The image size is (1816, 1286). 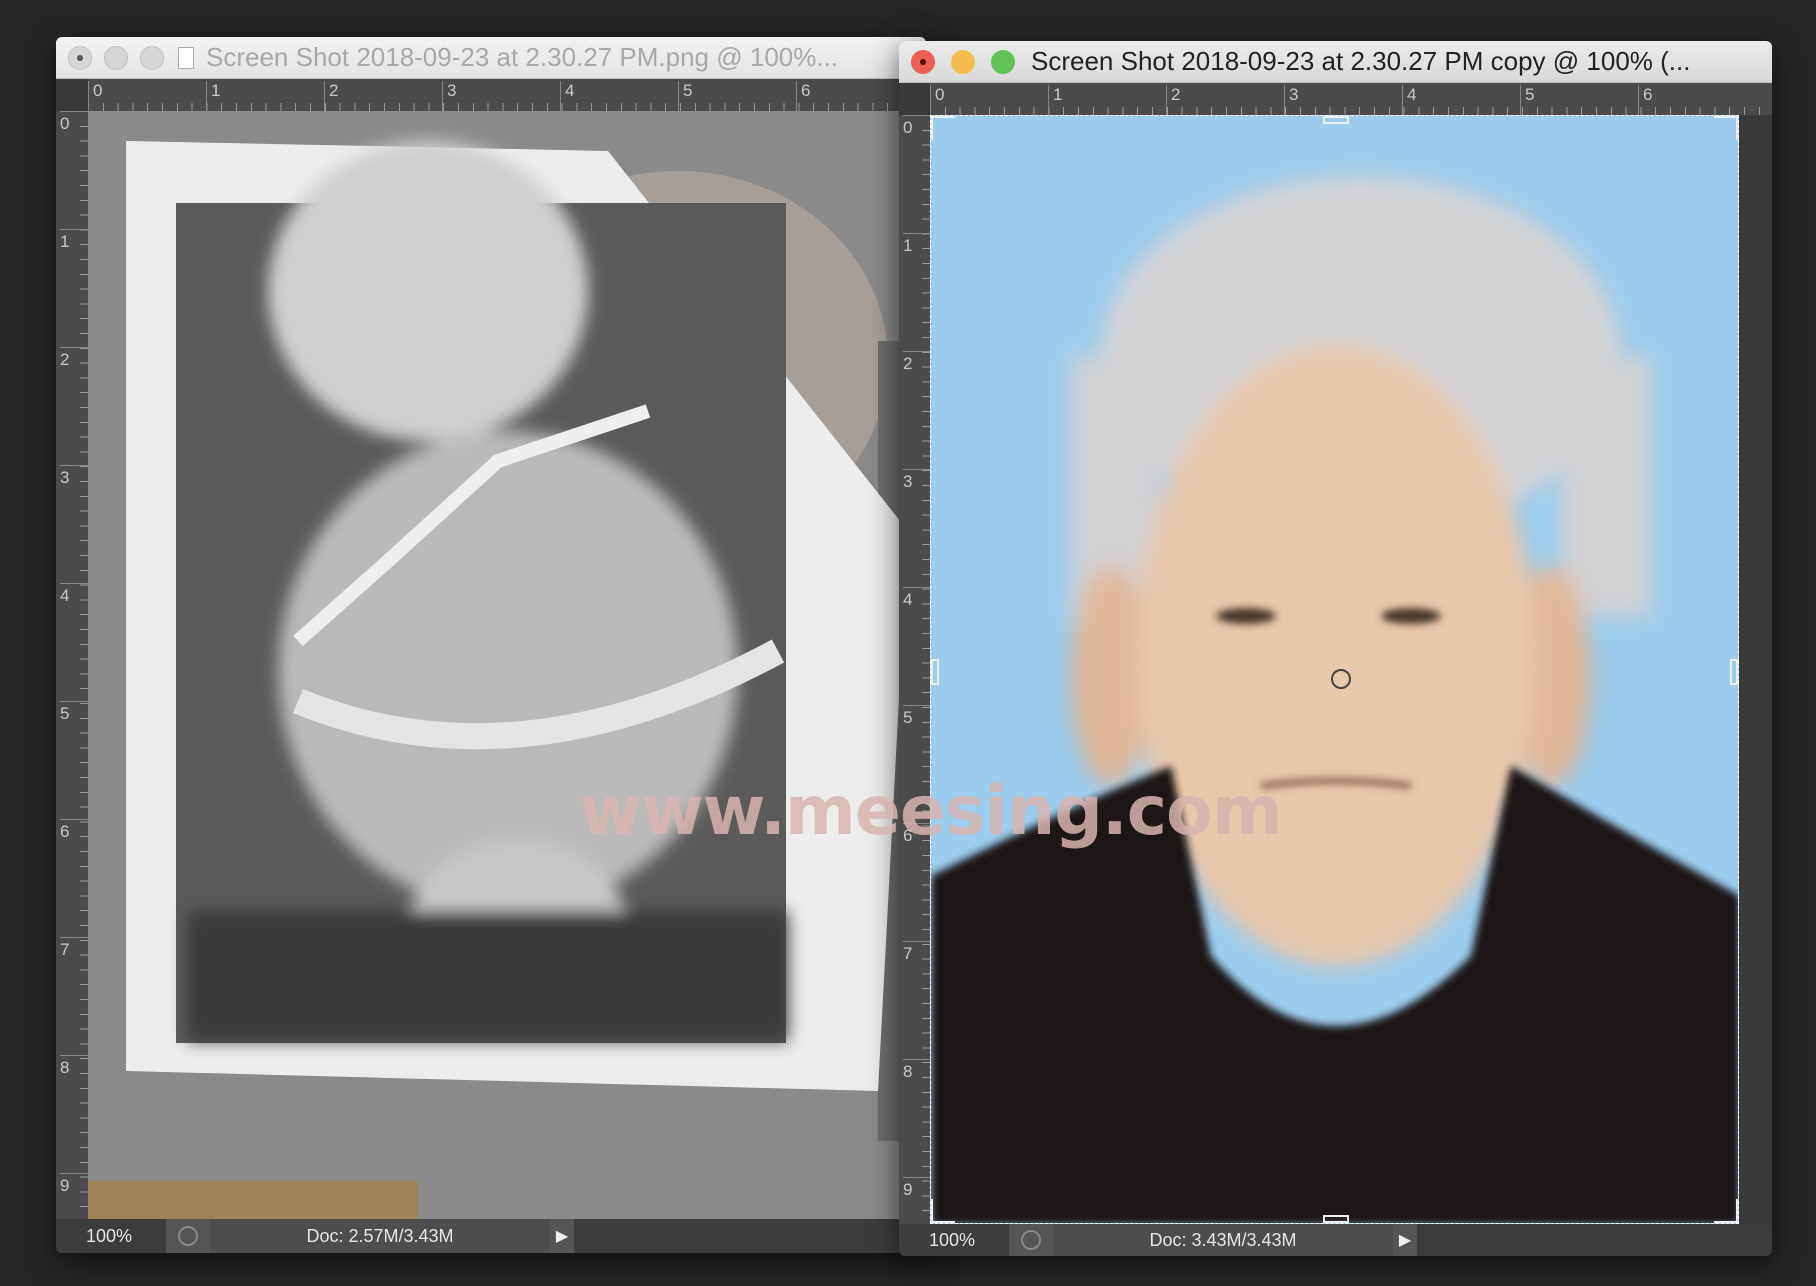 I want to click on status-bar: 100% Doc: 3.43M/3.43M ▶, so click(x=1335, y=1240).